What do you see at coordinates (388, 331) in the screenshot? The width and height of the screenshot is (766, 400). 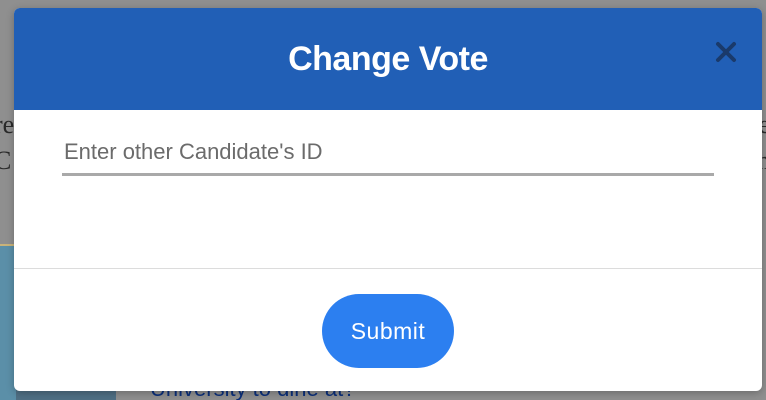 I see `submit-button: Submit` at bounding box center [388, 331].